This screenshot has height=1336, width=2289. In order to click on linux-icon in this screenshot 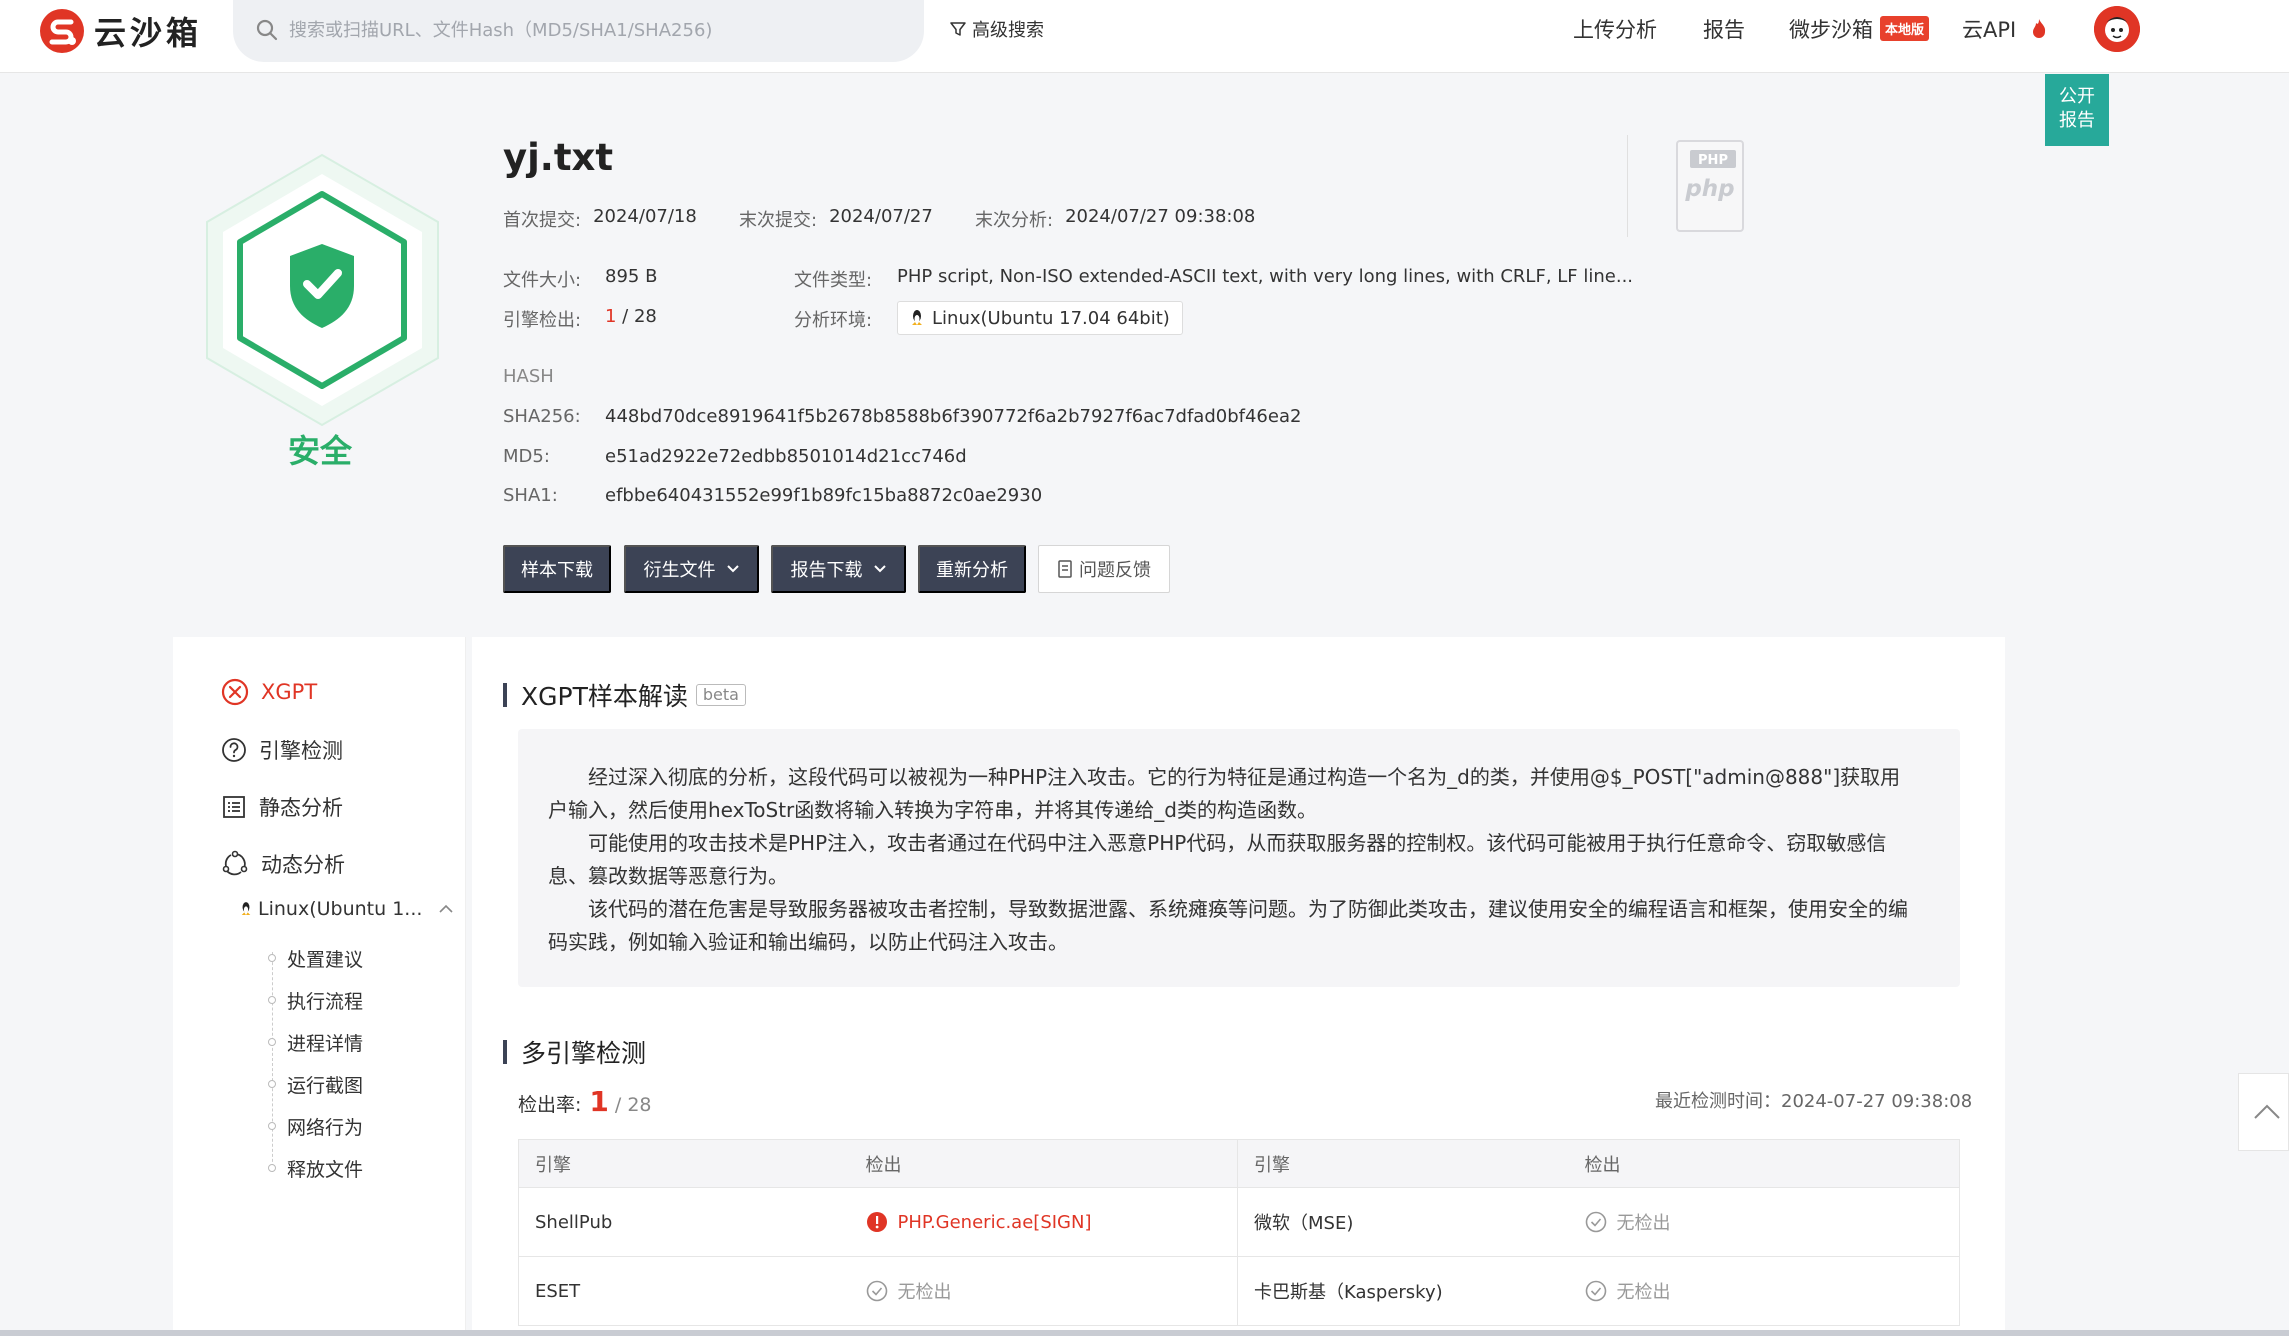, I will do `click(246, 908)`.